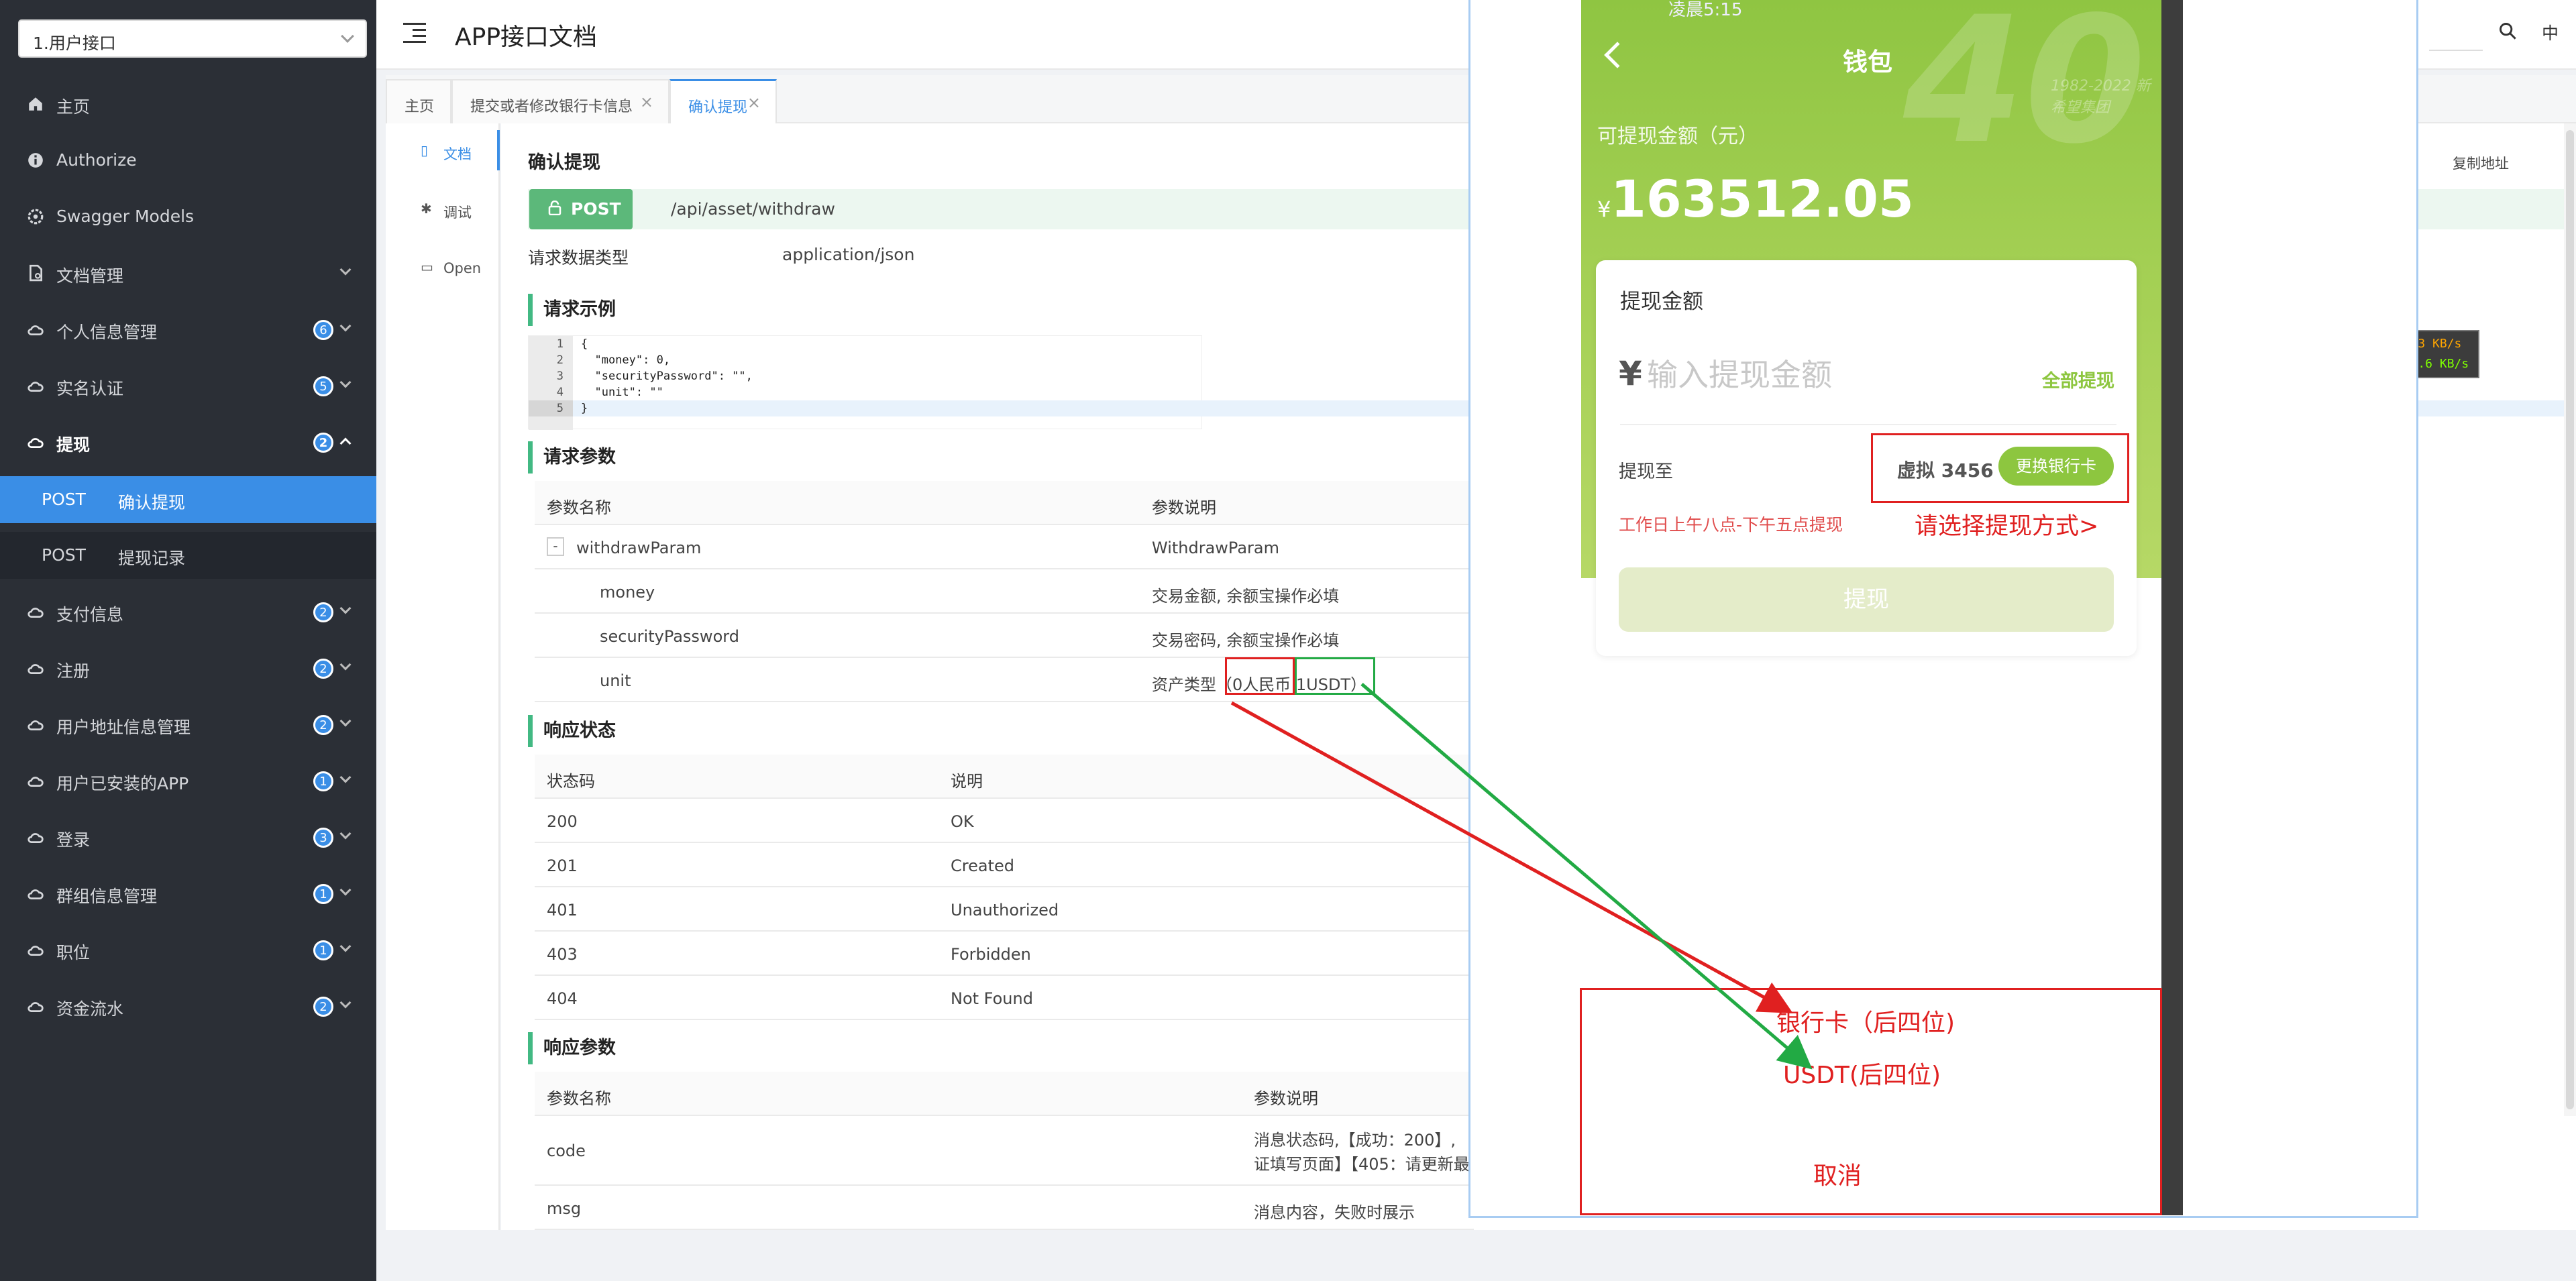 This screenshot has height=1281, width=2576. Describe the element at coordinates (152, 558) in the screenshot. I see `sidebar-subitem-label: 提现记录` at that location.